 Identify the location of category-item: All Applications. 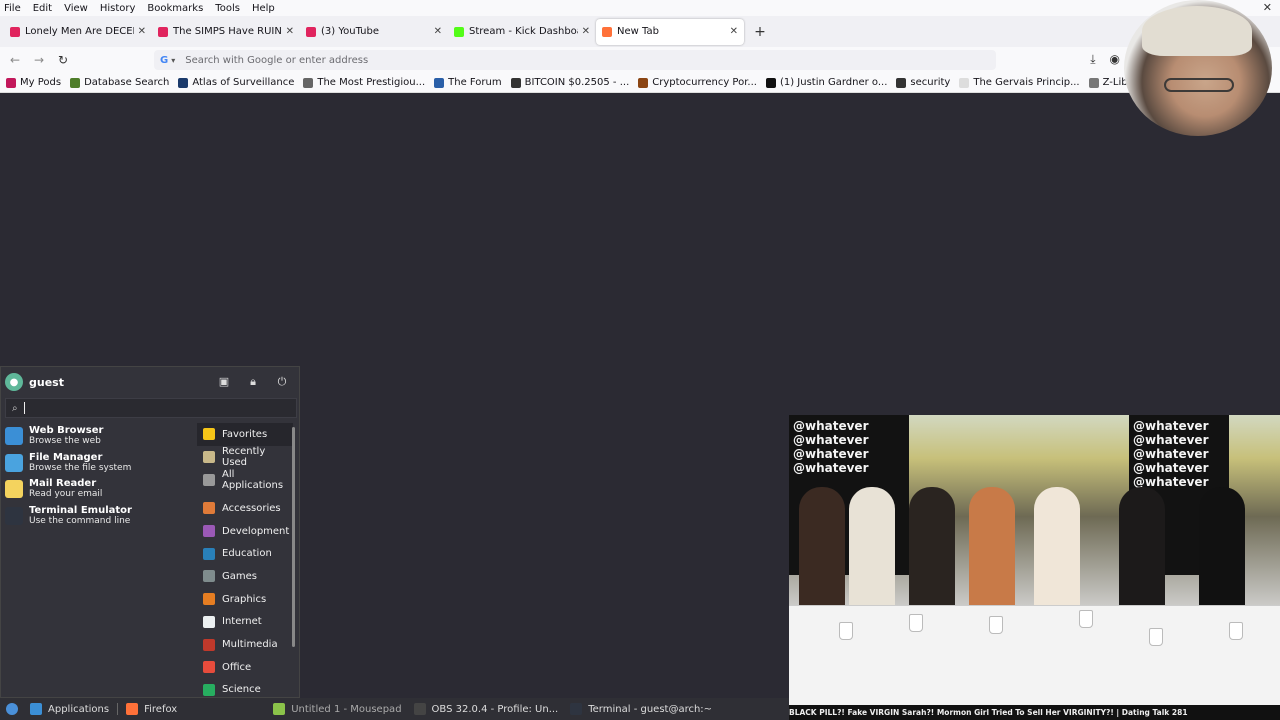
(245, 479).